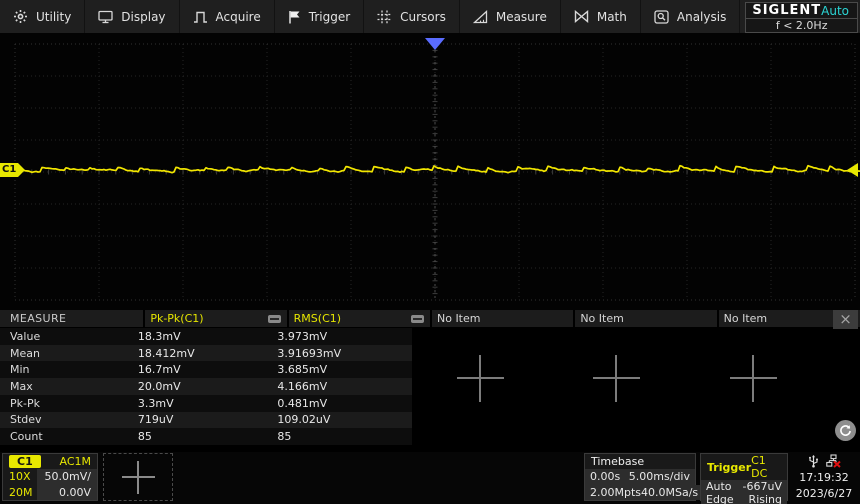 This screenshot has width=860, height=504. I want to click on channel-marker-arrow-icon, so click(22, 169).